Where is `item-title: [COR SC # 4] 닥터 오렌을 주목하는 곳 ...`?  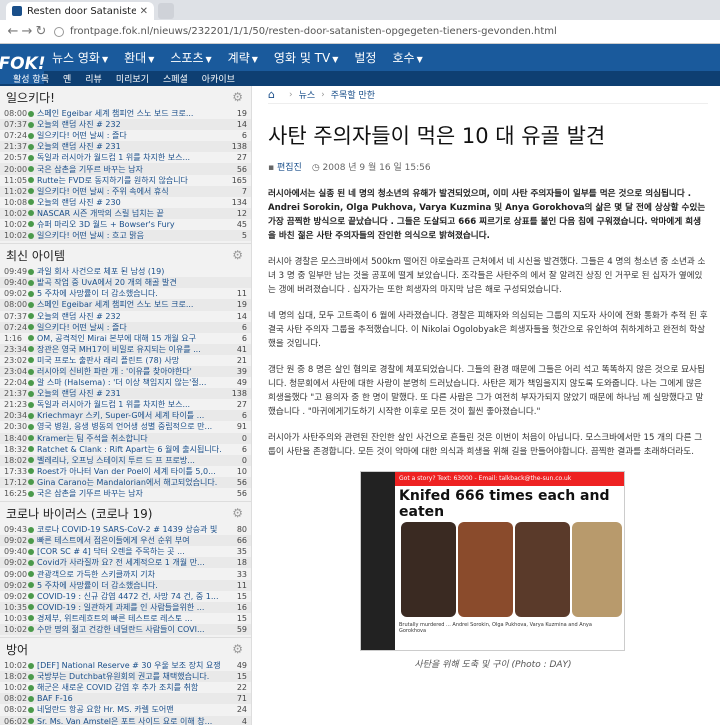
item-title: [COR SC # 4] 닥터 오렌을 주목하는 곳 ... is located at coordinates (134, 551).